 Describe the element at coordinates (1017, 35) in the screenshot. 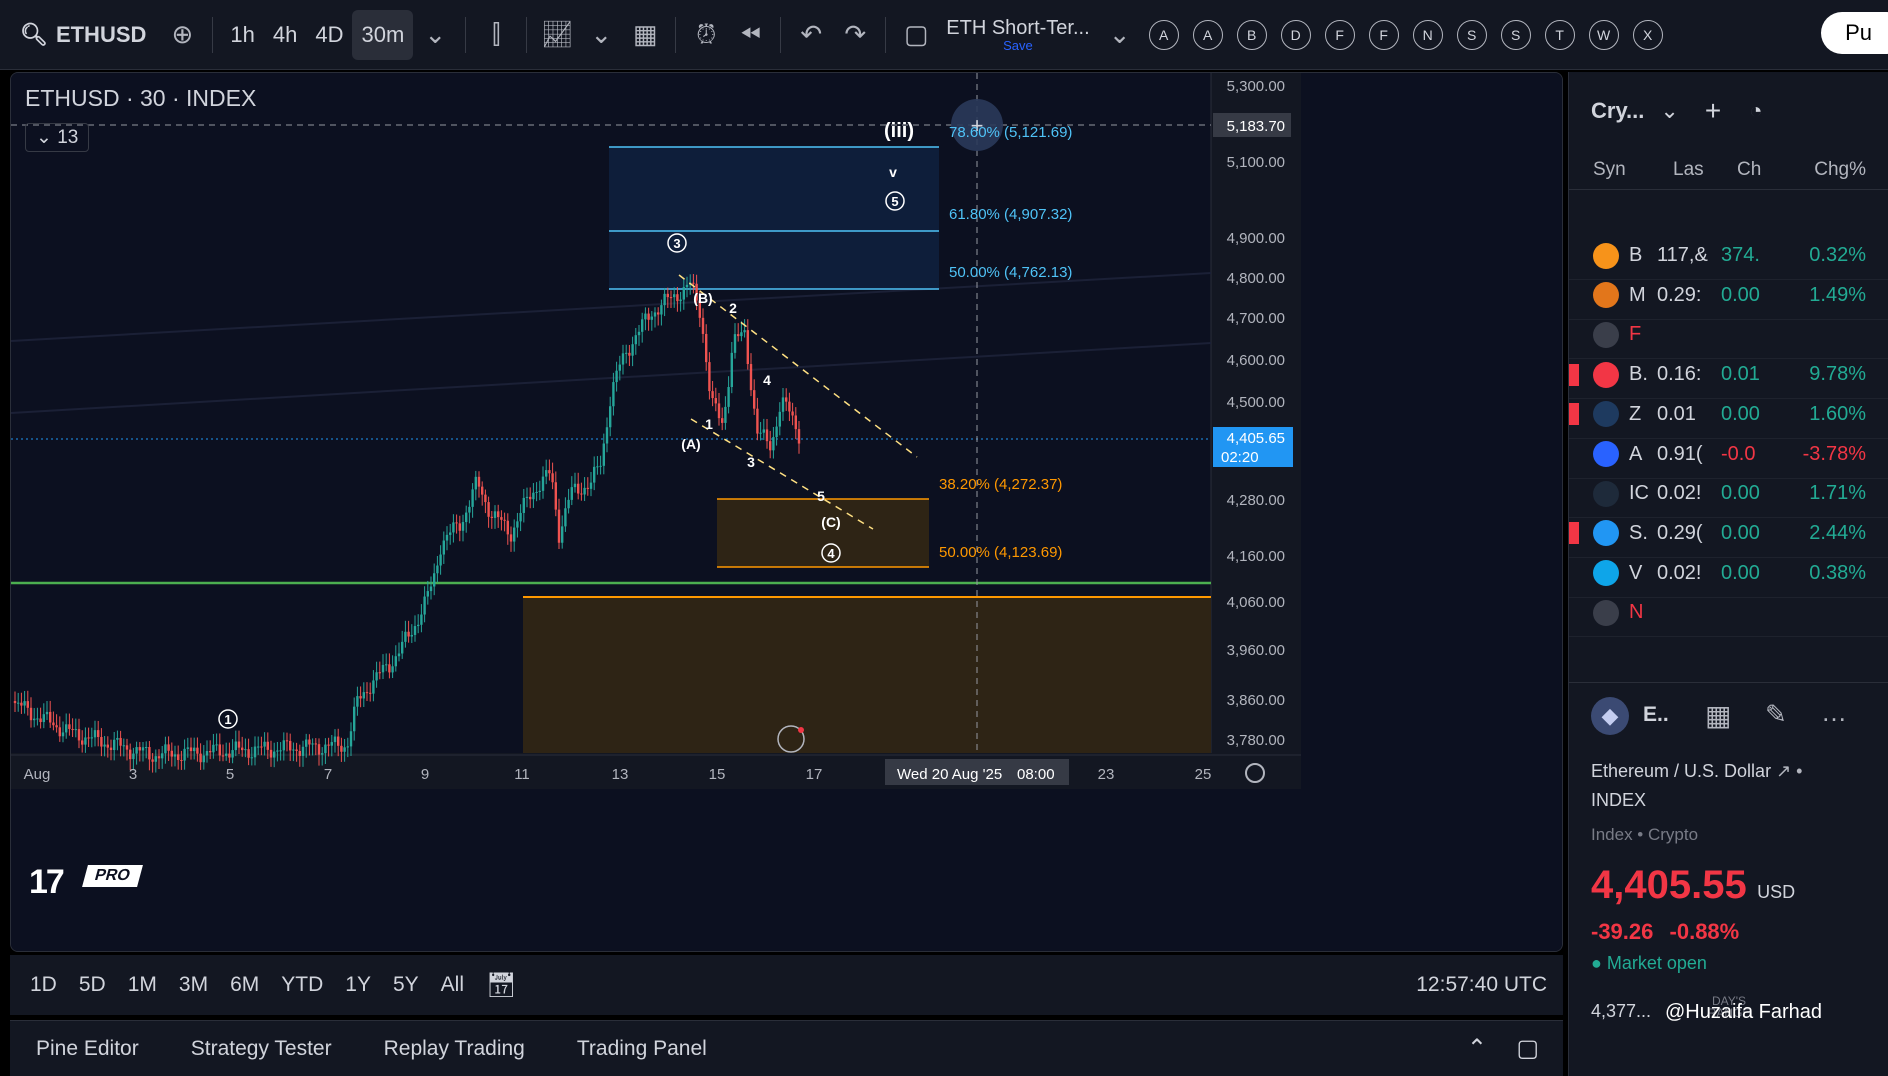

I see `layout-name: ETH Short-Ter... Save` at that location.